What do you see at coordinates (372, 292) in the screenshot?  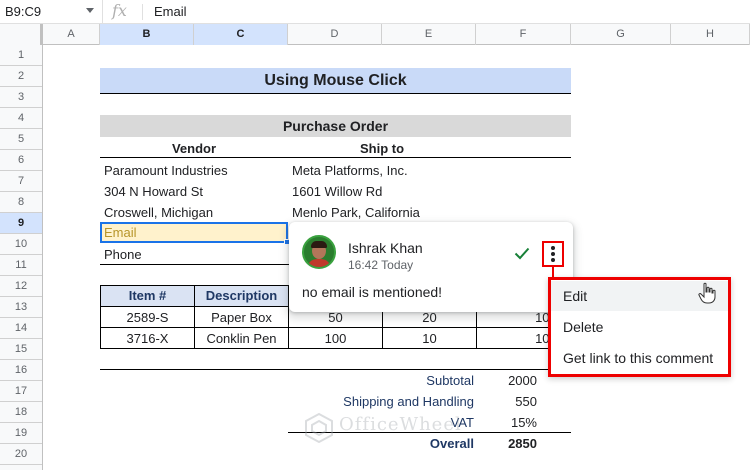 I see `comment-text: no email is mentioned!` at bounding box center [372, 292].